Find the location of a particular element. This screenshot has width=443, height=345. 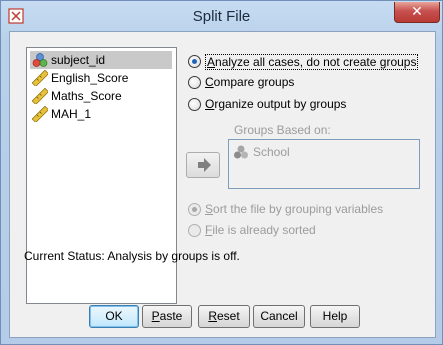

title-bar: Split File ✕ is located at coordinates (221, 16).